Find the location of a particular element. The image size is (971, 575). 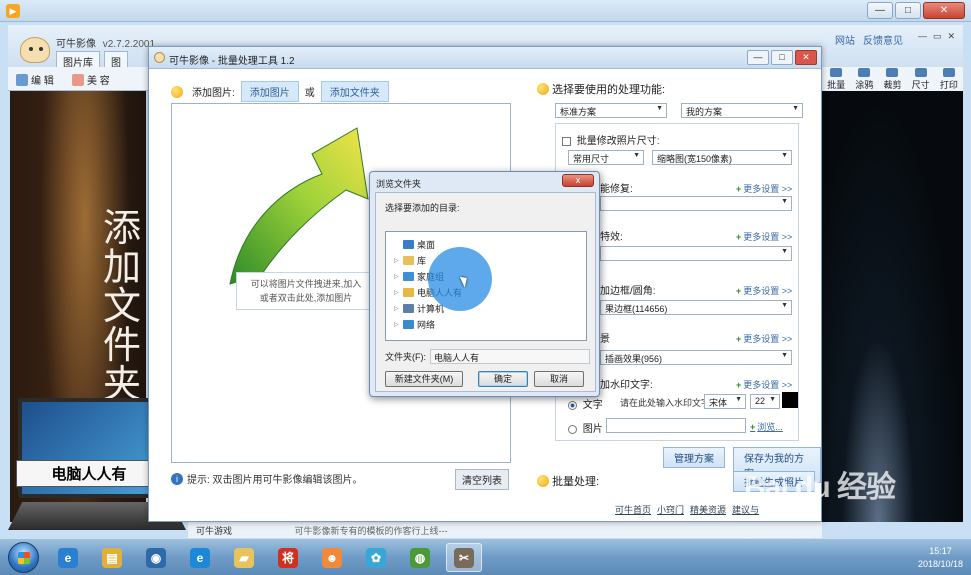

add-folder-button: 添加文件夹 is located at coordinates (354, 91).